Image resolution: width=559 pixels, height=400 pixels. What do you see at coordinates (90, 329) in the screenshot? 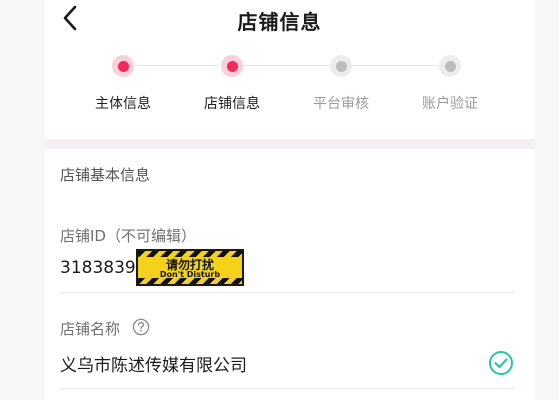
I see `store-name-label: 店铺名称` at bounding box center [90, 329].